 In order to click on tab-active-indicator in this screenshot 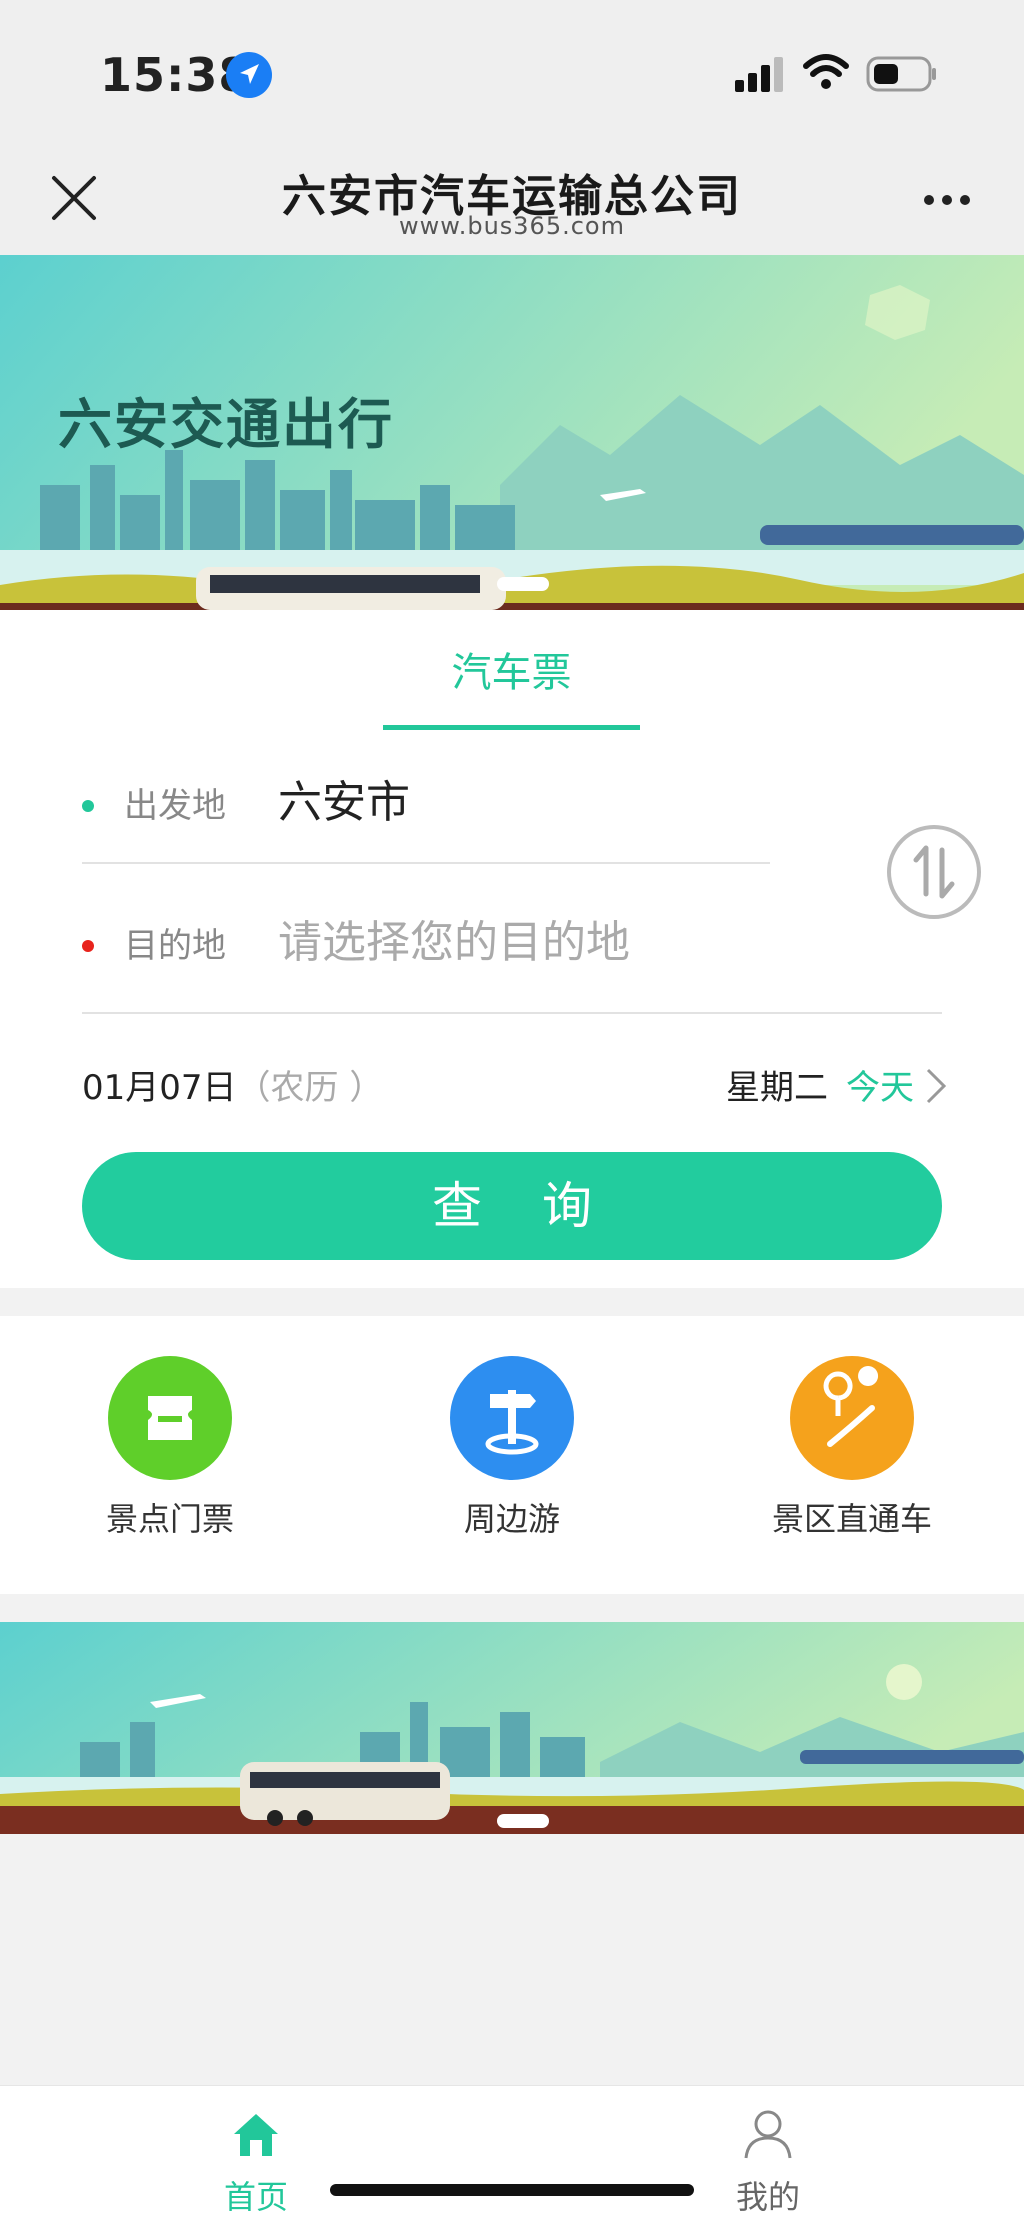, I will do `click(511, 727)`.